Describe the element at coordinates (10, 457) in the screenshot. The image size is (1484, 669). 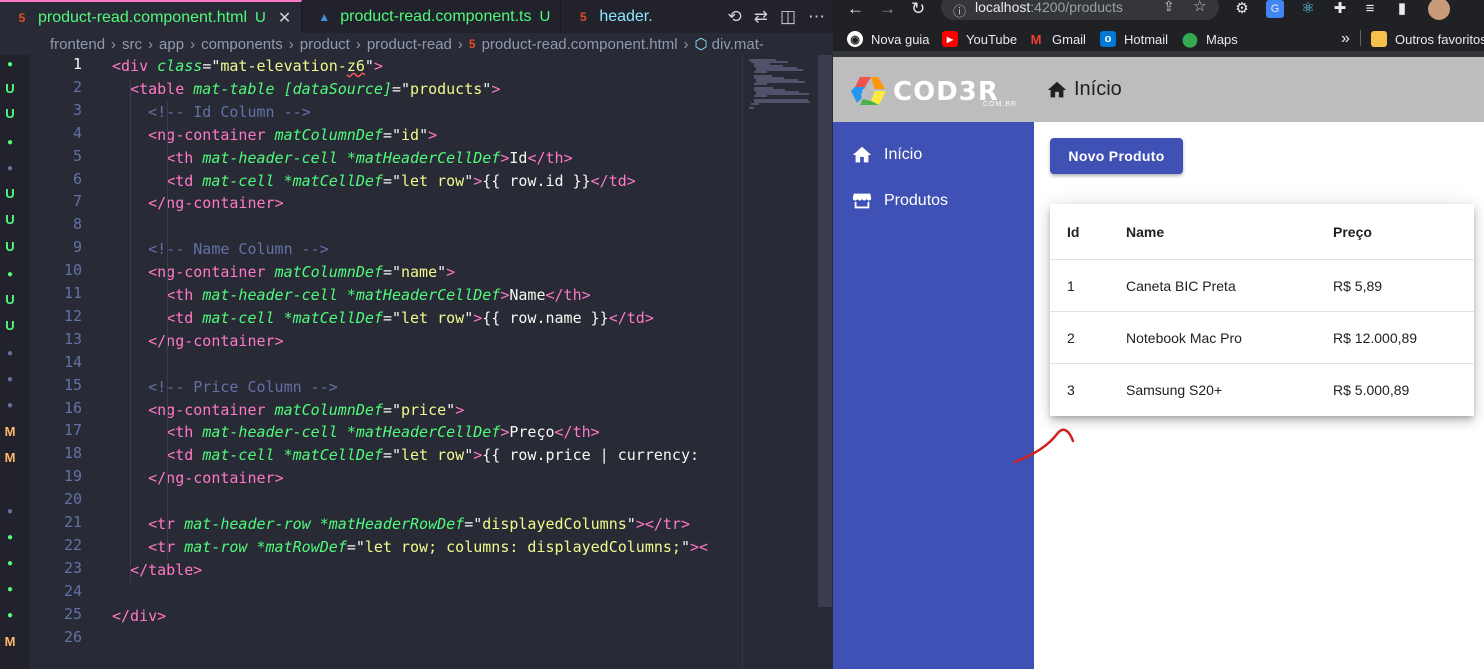
I see `modified-marker: M` at that location.